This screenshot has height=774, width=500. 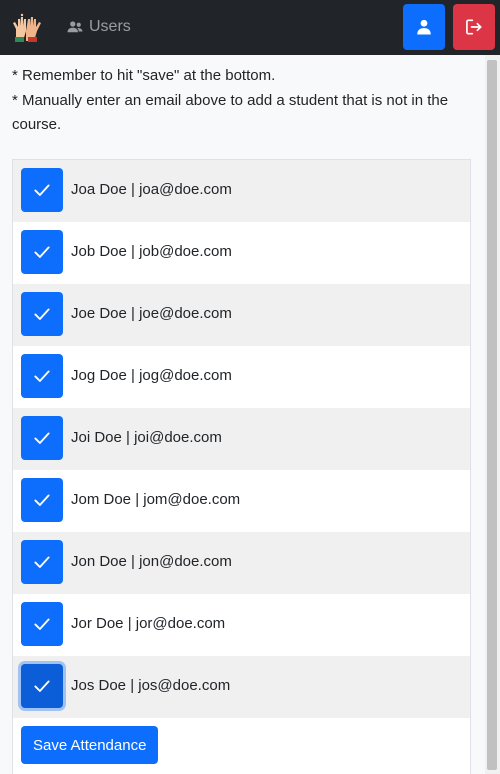 I want to click on list-item: Jon Doe | jon@doe.com, so click(x=241, y=563).